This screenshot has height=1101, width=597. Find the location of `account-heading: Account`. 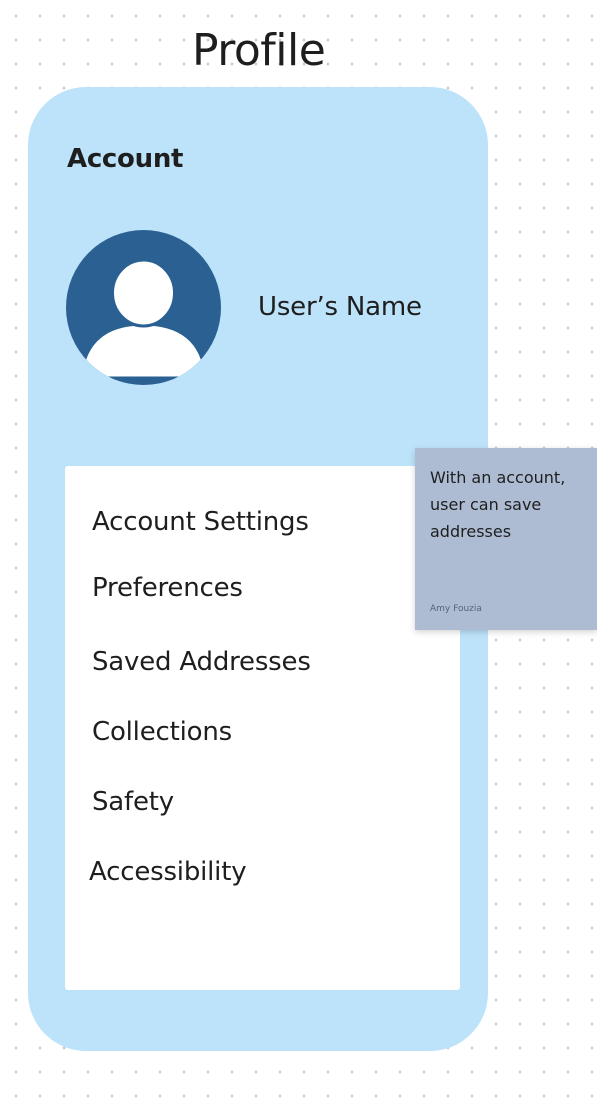

account-heading: Account is located at coordinates (125, 159).